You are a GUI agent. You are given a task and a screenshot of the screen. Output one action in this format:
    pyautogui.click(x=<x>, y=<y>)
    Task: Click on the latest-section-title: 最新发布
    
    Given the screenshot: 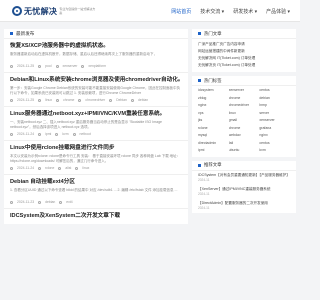 What is the action you would take?
    pyautogui.click(x=25, y=33)
    